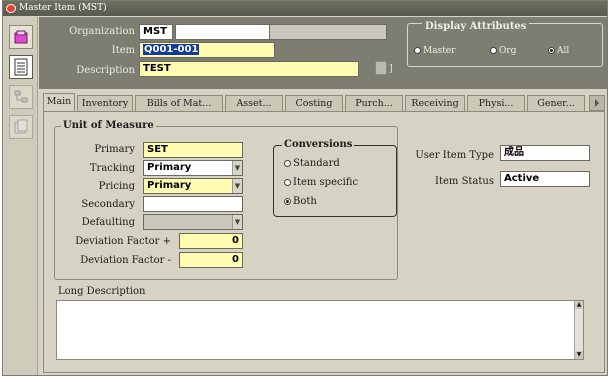 The height and width of the screenshot is (380, 610). I want to click on window-title: Master Item (MST), so click(63, 8).